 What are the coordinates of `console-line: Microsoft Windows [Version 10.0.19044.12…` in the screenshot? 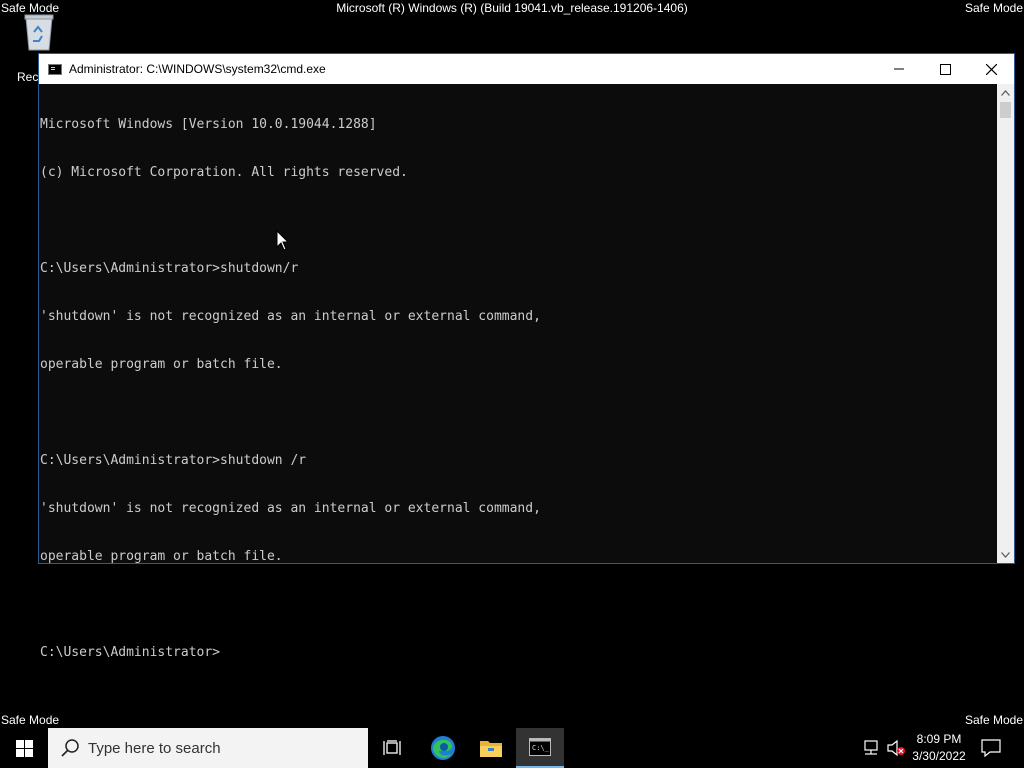 It's located at (208, 124).